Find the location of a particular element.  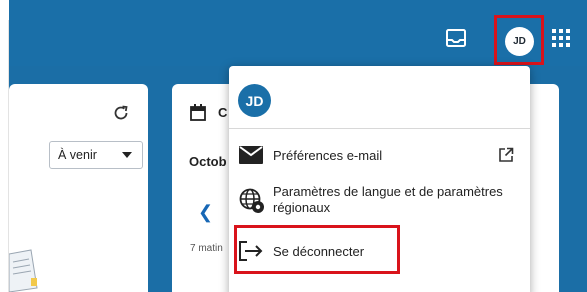

user-avatar-button-highlight: JD is located at coordinates (519, 40).